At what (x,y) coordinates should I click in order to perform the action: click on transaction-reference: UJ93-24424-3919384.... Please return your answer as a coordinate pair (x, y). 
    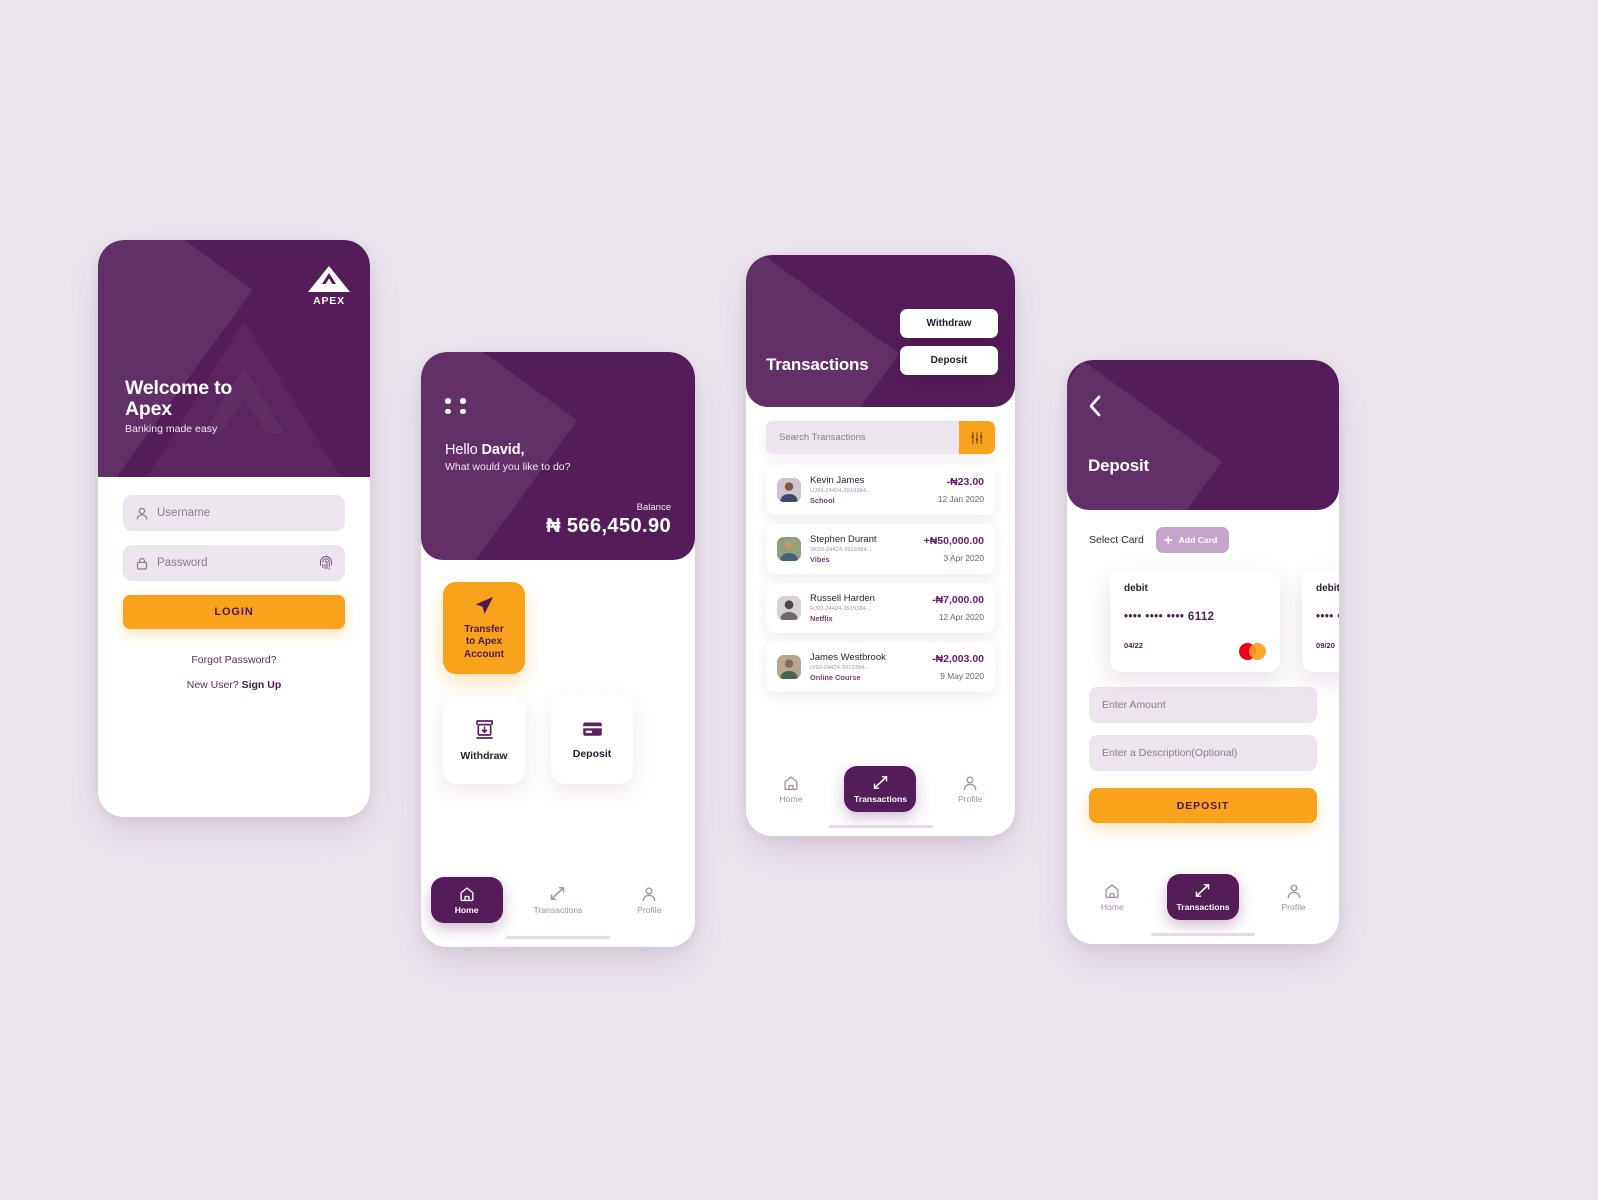
    Looking at the image, I should click on (840, 490).